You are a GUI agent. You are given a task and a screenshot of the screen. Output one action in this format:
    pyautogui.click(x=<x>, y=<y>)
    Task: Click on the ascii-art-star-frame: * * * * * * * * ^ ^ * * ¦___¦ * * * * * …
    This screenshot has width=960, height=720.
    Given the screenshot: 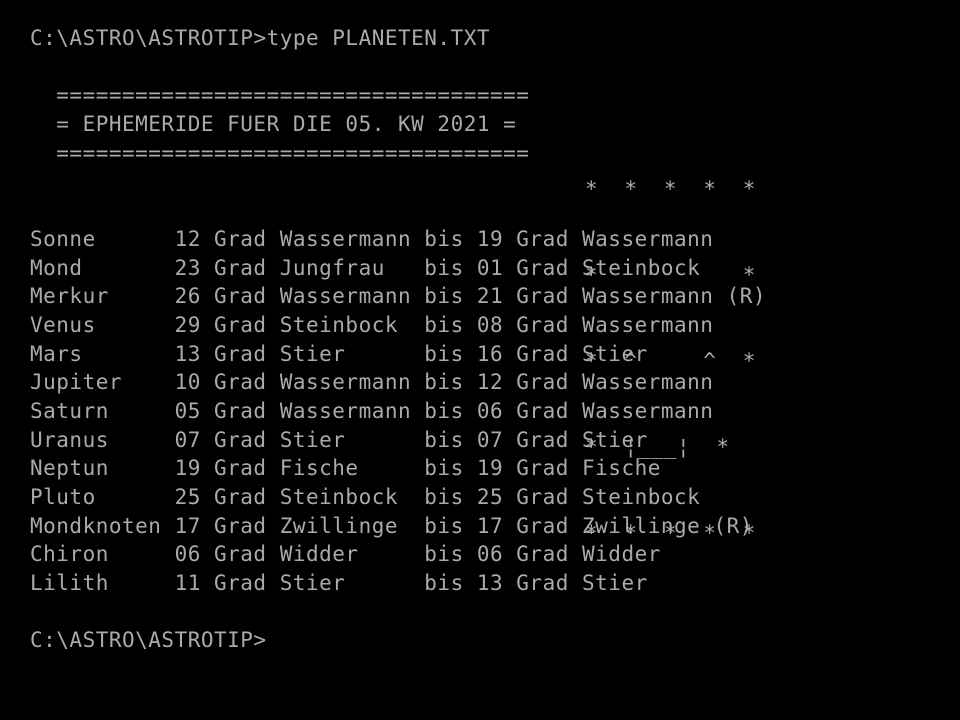 What is the action you would take?
    pyautogui.click(x=670, y=361)
    